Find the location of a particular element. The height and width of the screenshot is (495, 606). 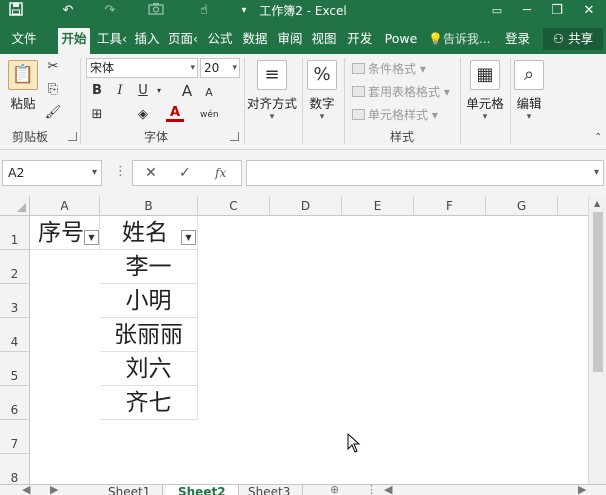

font-shrink-button: A is located at coordinates (209, 93).